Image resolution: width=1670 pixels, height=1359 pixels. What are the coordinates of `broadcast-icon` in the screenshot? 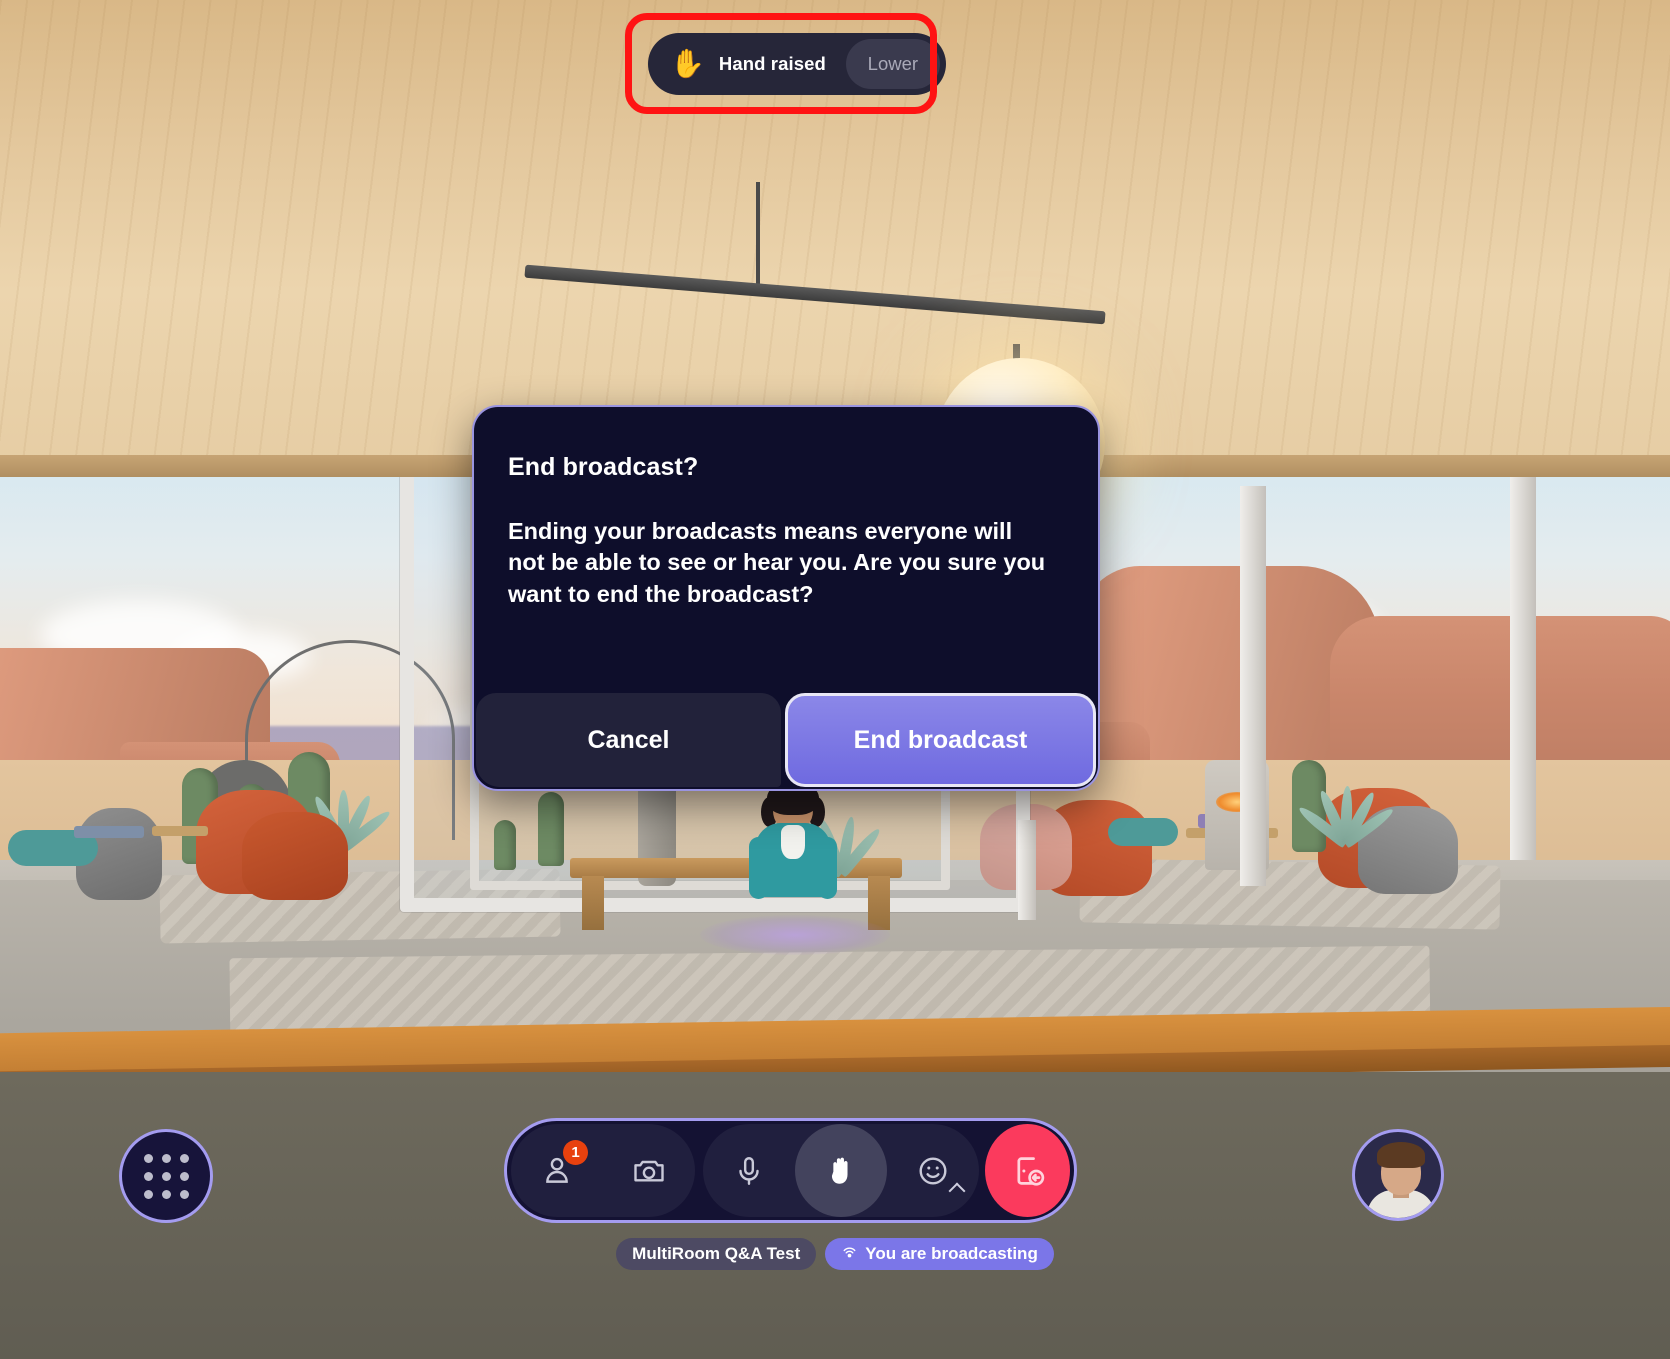 It's located at (849, 1252).